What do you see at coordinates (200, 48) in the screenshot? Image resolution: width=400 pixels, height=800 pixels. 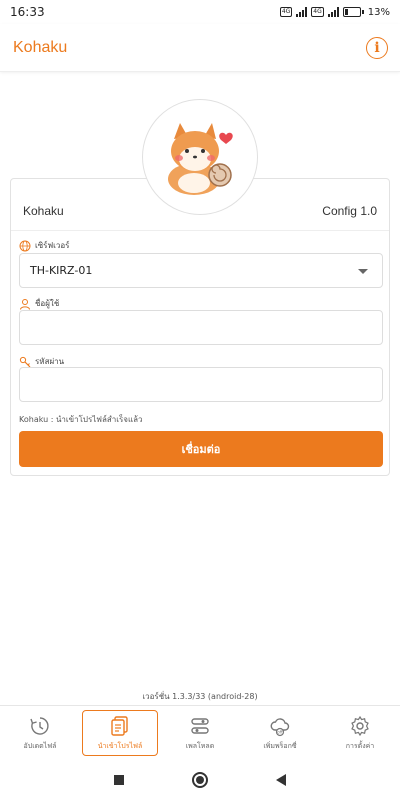 I see `app-bar: Kohaku i` at bounding box center [200, 48].